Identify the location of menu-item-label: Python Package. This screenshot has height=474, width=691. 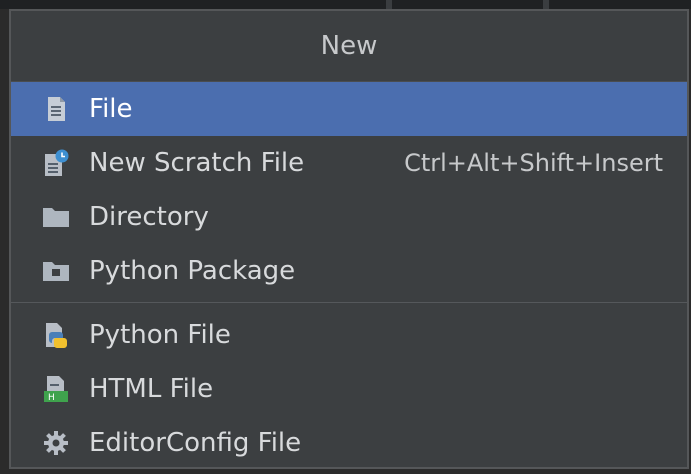
(192, 271).